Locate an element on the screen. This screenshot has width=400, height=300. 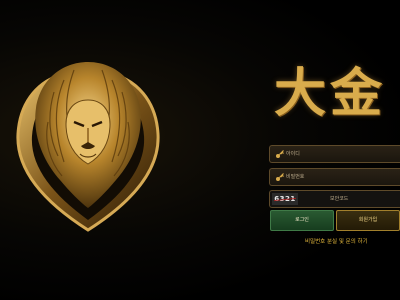
captcha-image: 6321 is located at coordinates (285, 199).